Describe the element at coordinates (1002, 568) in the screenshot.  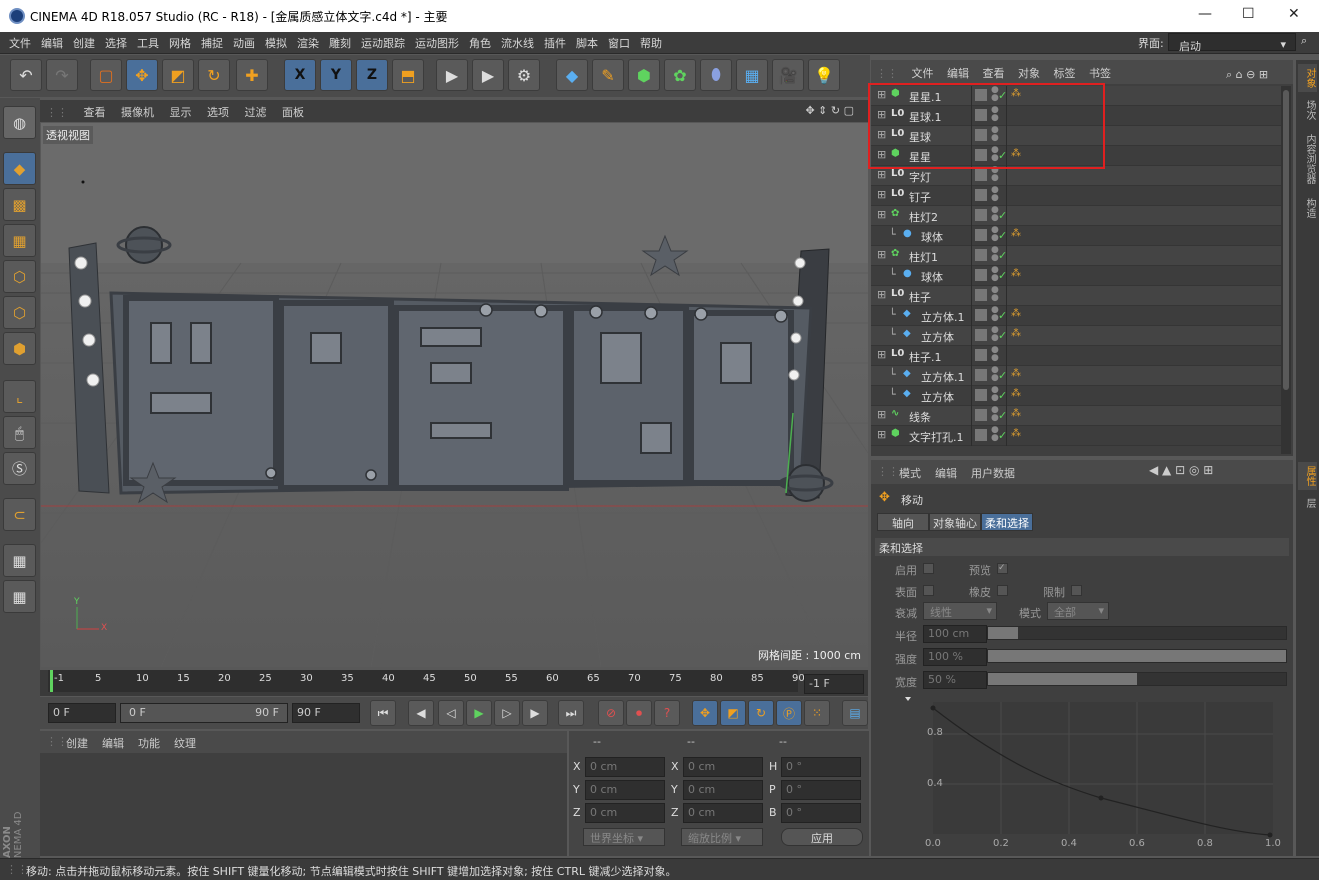
I see `preview-checkbox: ✓` at that location.